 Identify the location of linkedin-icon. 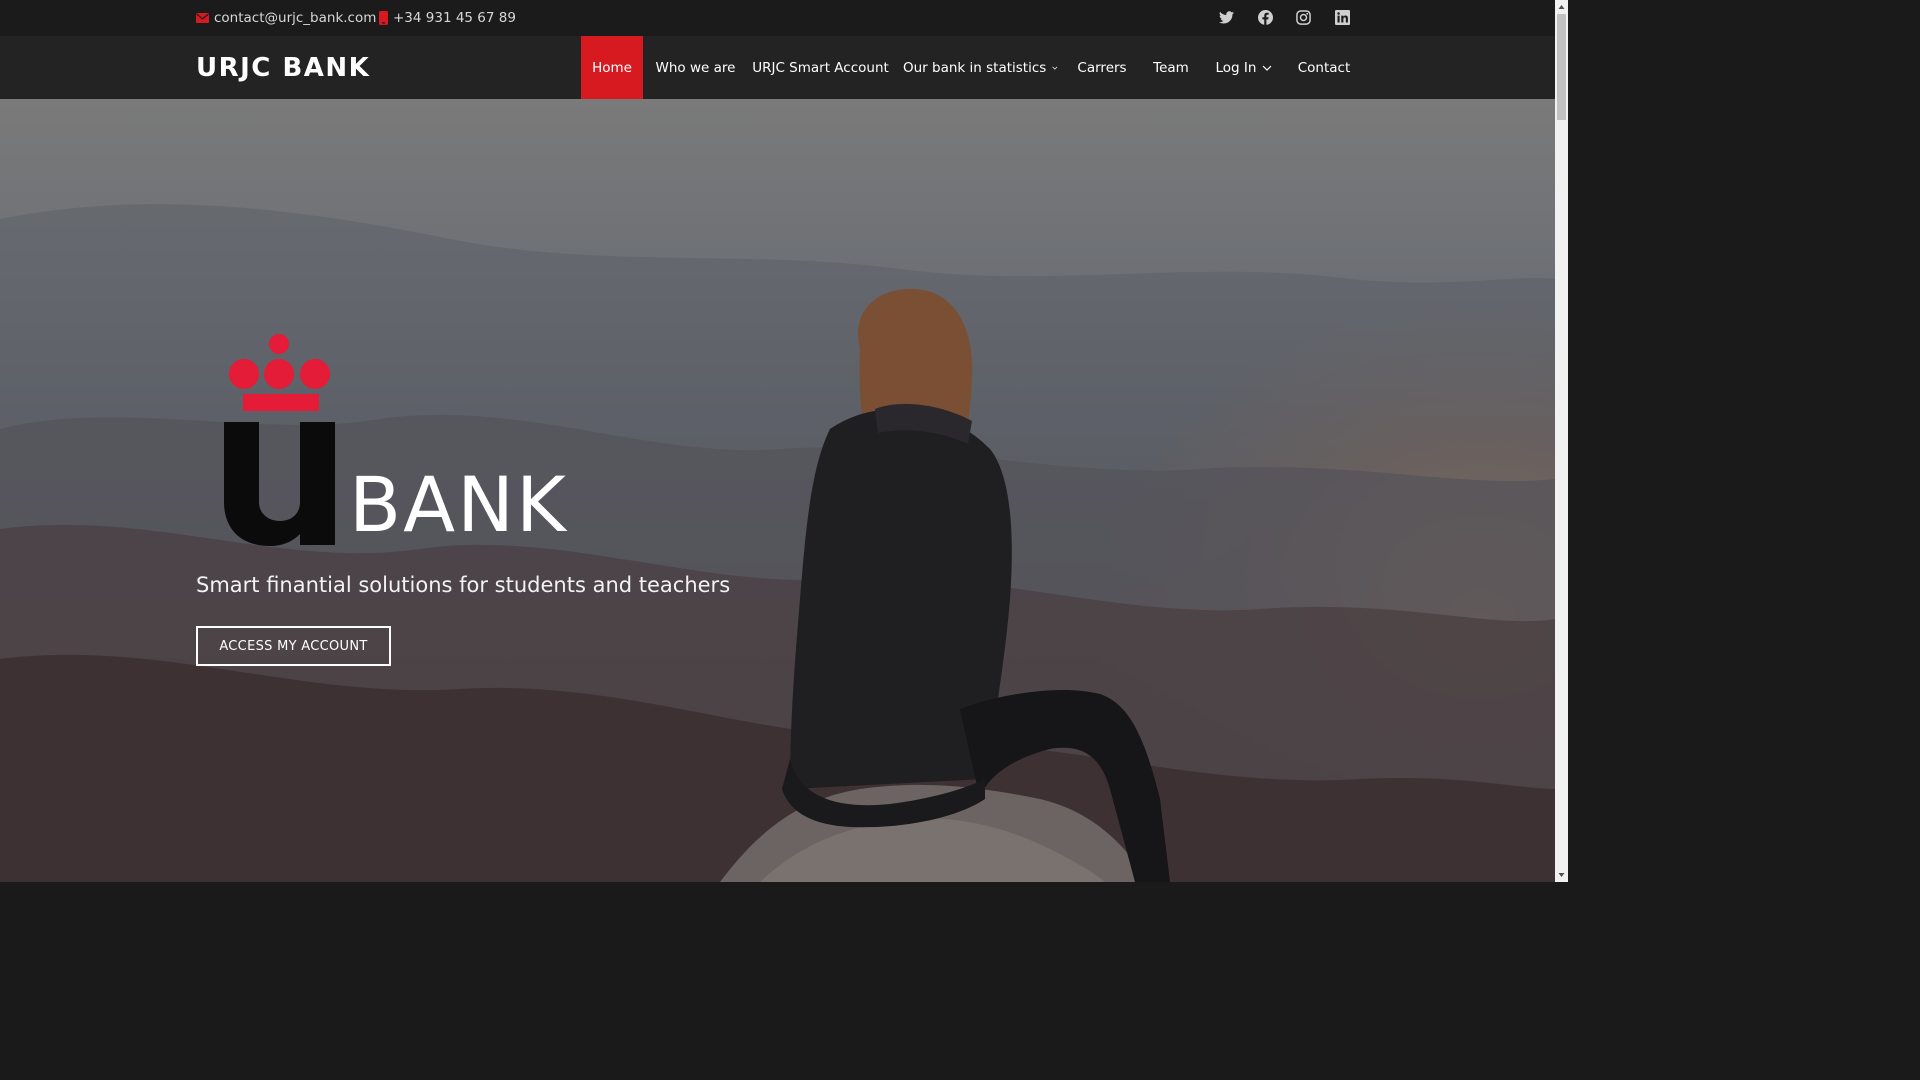
(1342, 17).